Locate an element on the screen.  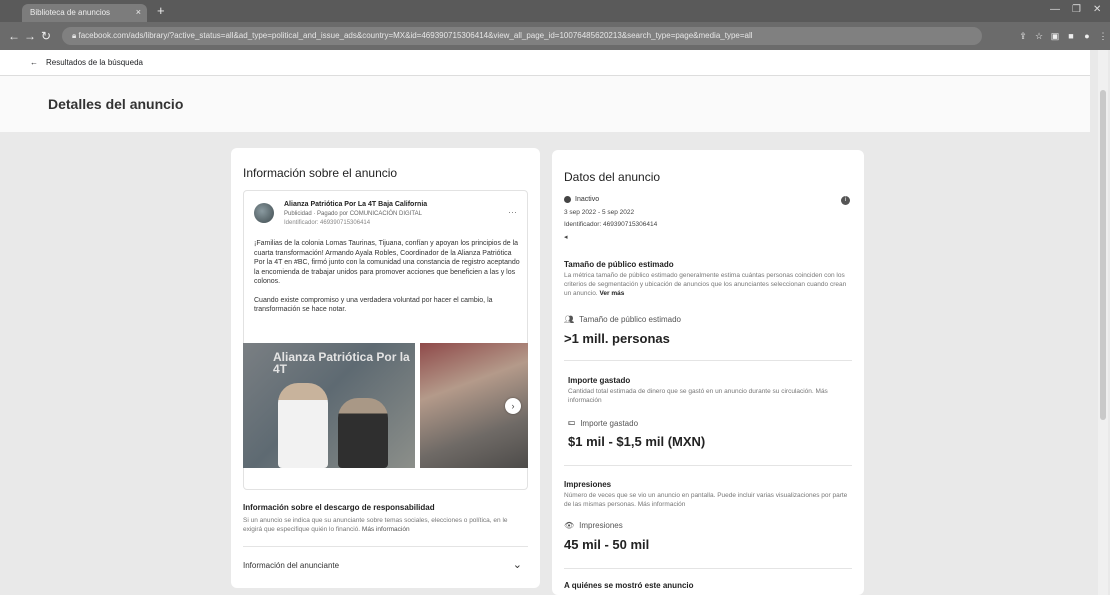
status-badge: Inactivo is located at coordinates (581, 199).